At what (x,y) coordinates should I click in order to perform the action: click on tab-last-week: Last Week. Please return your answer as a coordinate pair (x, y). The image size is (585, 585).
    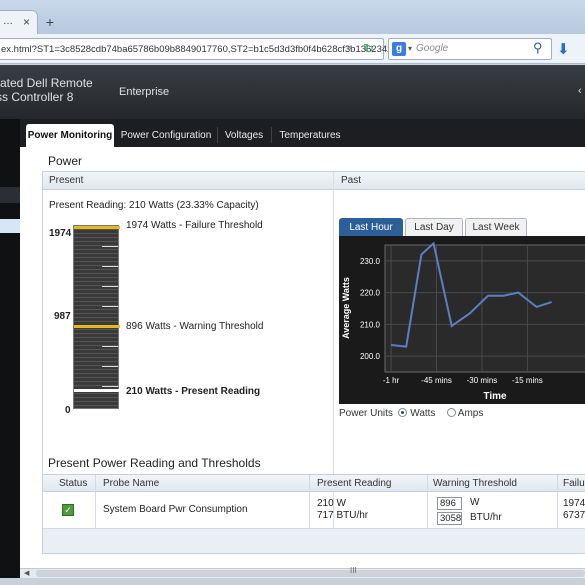
    Looking at the image, I should click on (496, 227).